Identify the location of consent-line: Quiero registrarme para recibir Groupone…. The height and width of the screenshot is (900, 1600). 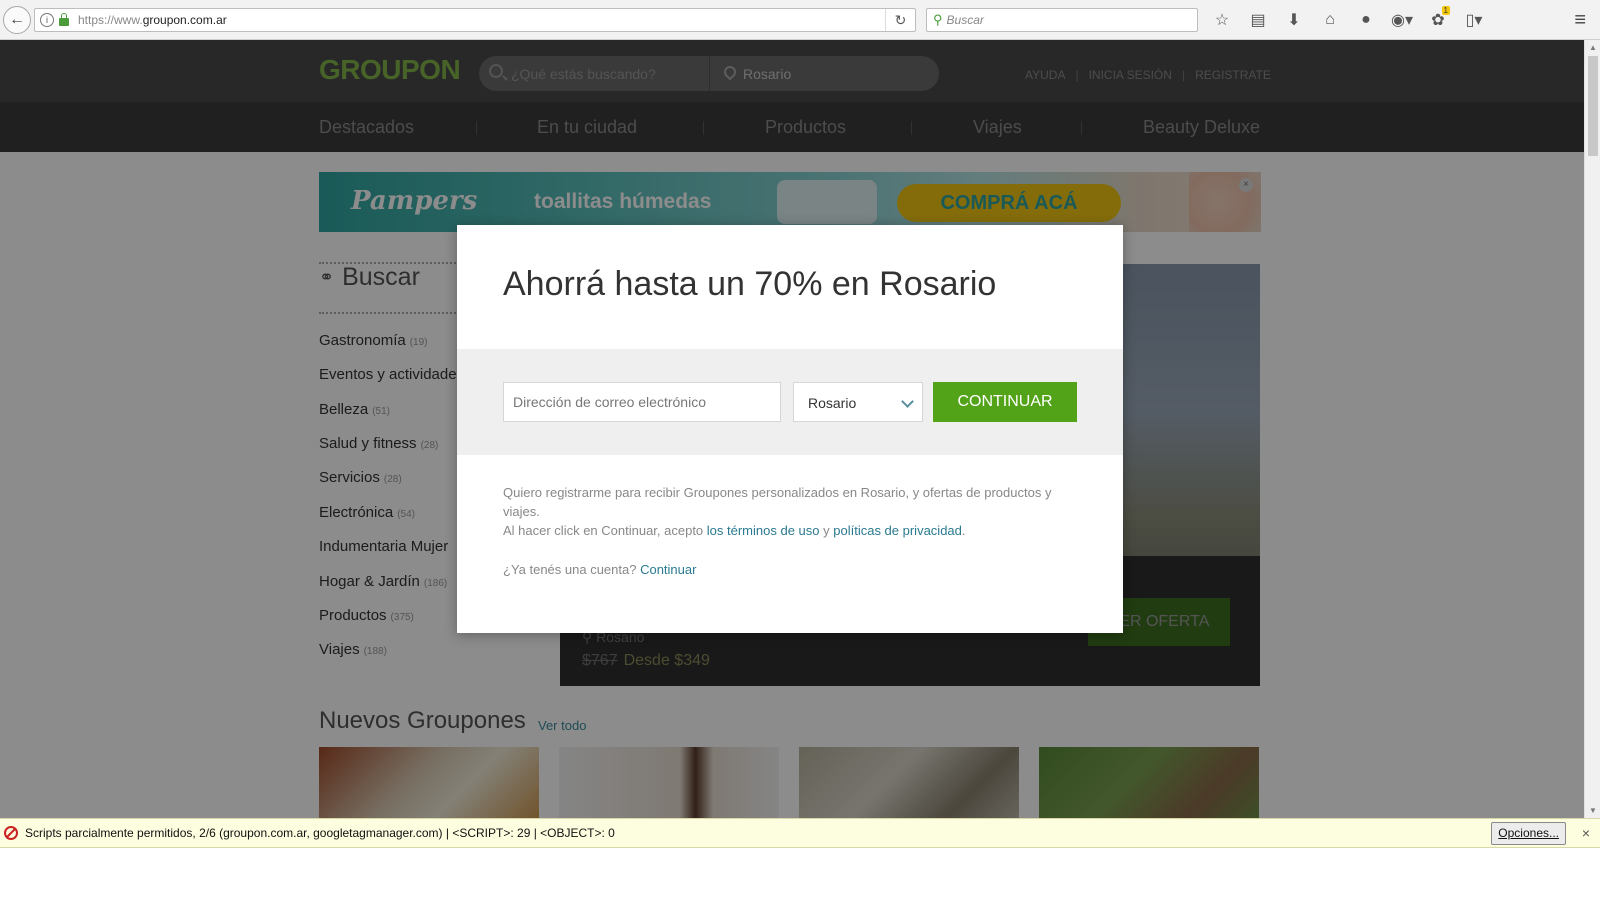
(777, 502).